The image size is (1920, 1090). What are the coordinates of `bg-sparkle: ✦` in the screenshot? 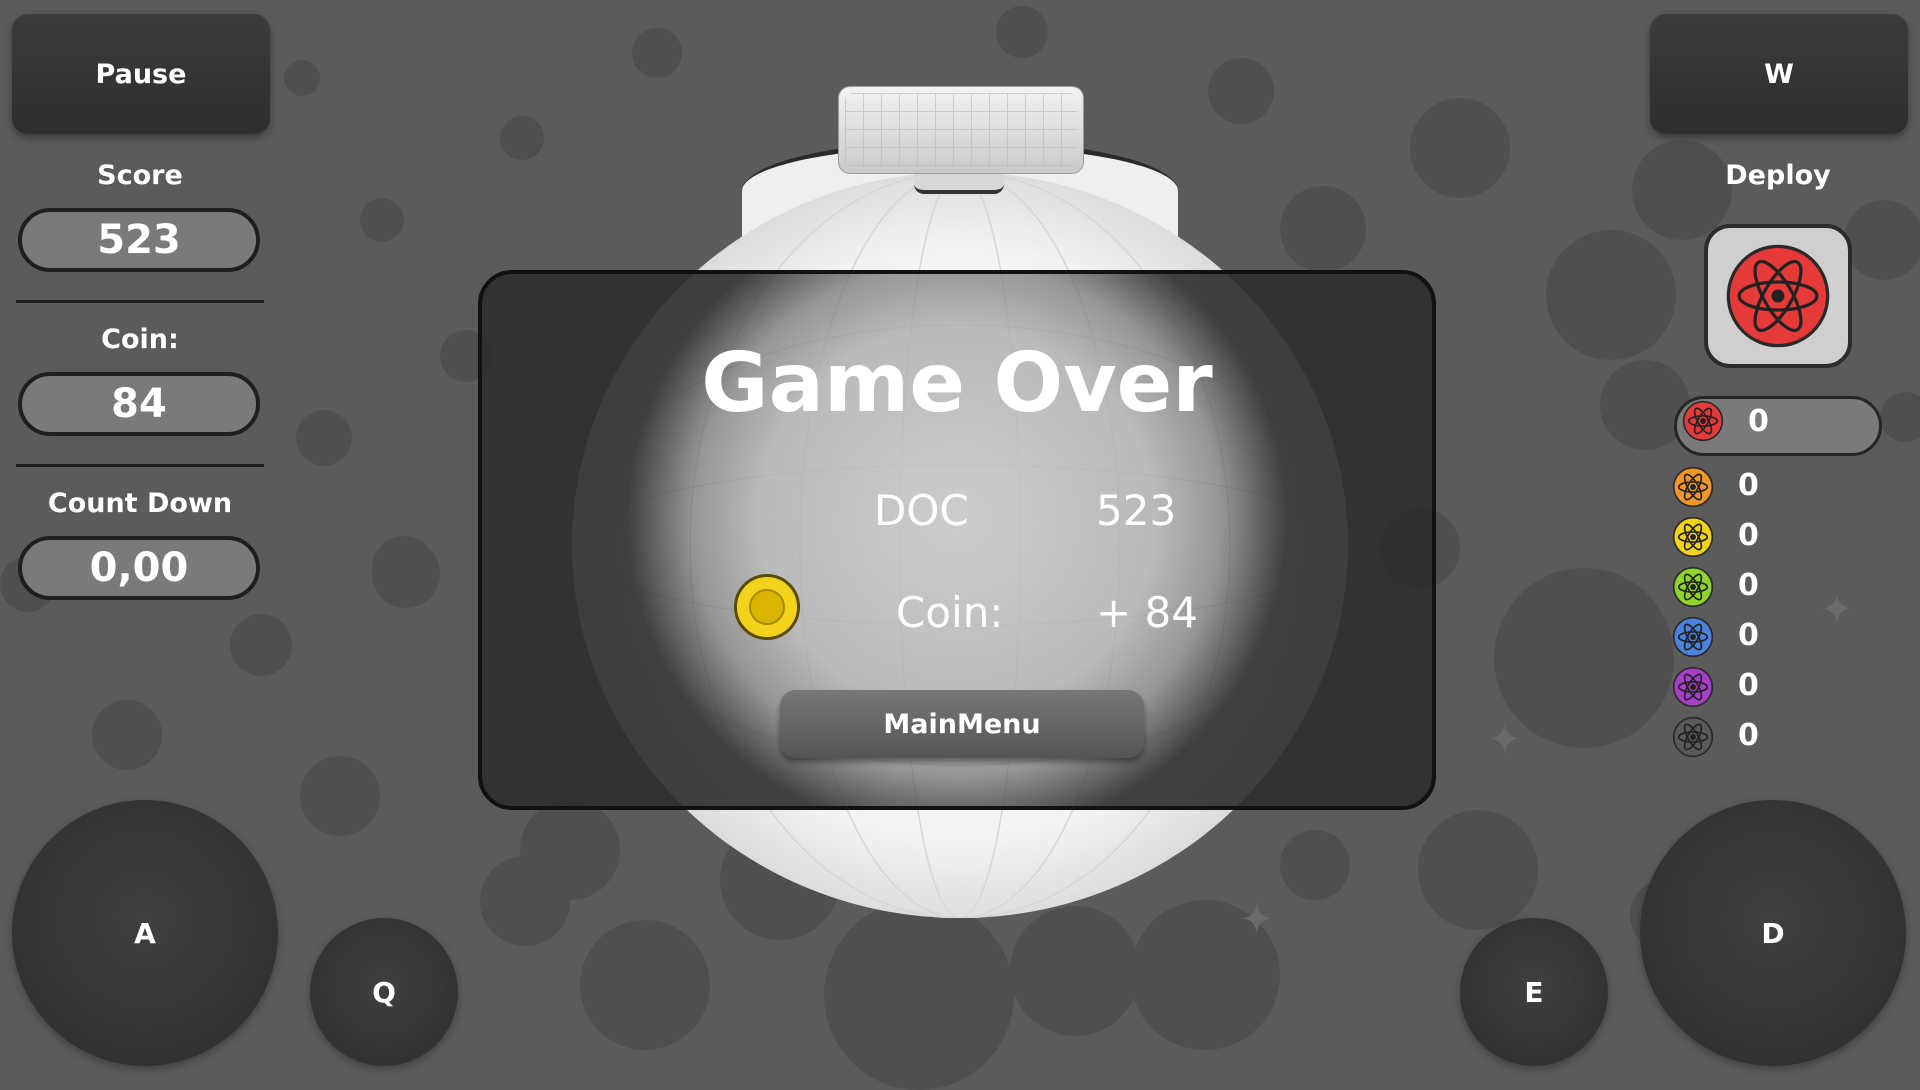 It's located at (1505, 740).